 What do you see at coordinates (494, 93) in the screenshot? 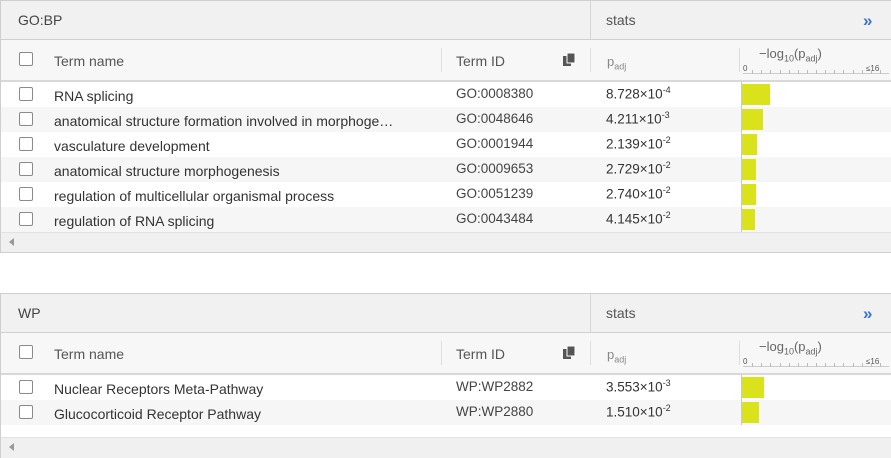
I see `term-id: GO:0008380` at bounding box center [494, 93].